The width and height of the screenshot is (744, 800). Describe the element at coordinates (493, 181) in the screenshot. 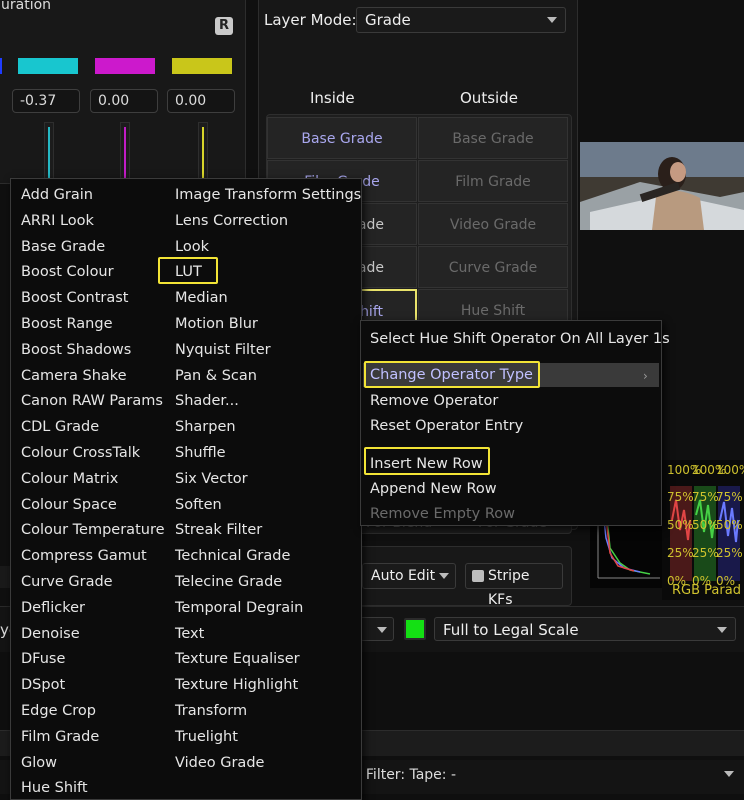

I see `outside-cell-film-grade: Film Grade` at that location.